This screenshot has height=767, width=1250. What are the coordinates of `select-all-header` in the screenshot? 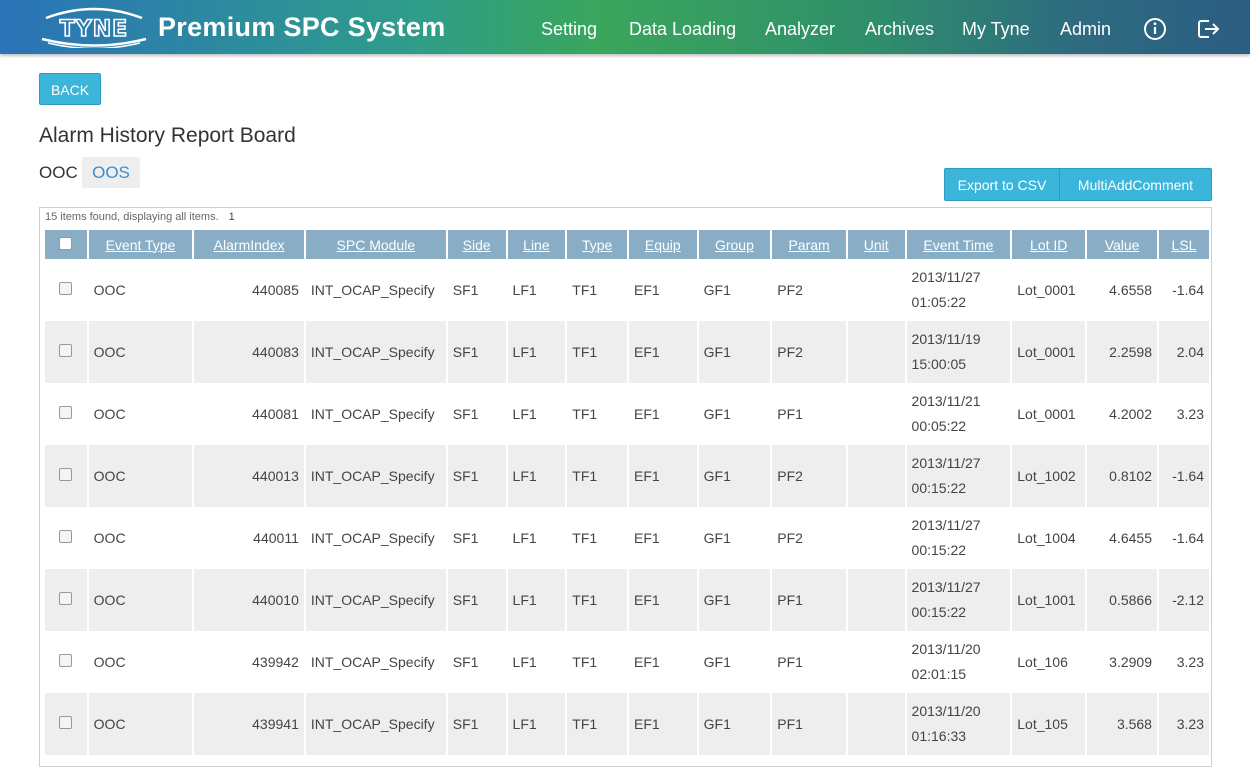 It's located at (66, 244).